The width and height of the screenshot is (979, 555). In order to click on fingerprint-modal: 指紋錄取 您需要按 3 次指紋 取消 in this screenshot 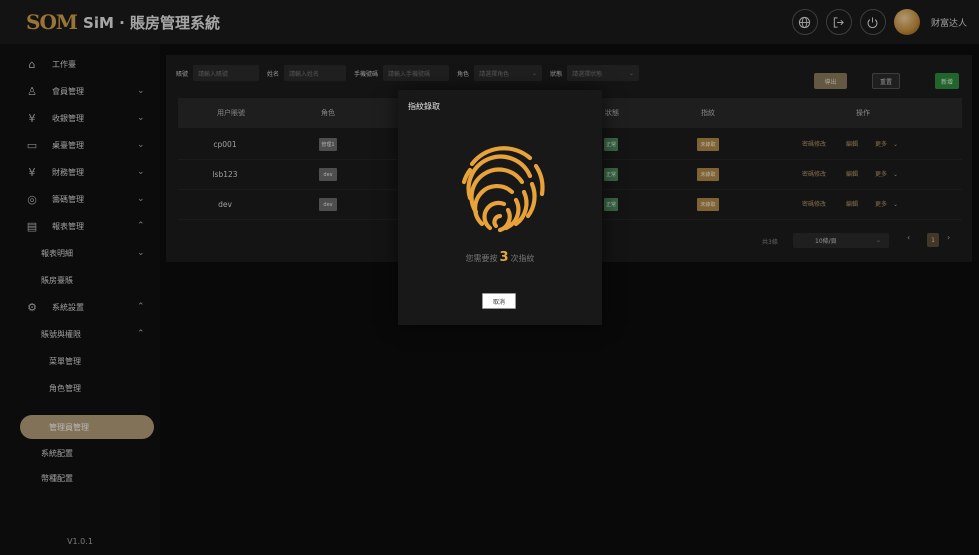, I will do `click(500, 207)`.